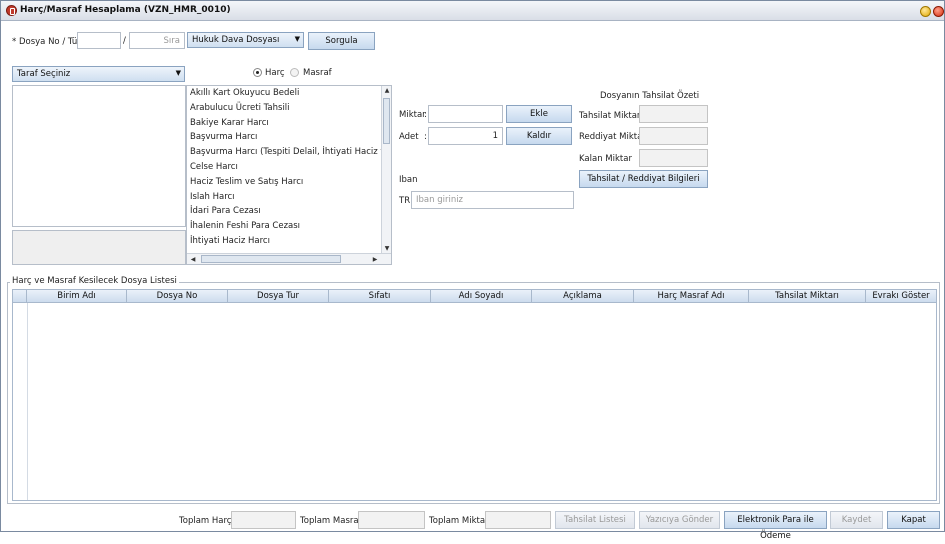 The height and width of the screenshot is (544, 945). I want to click on list-item: Arabulucu Ücreti Tahsili, so click(284, 108).